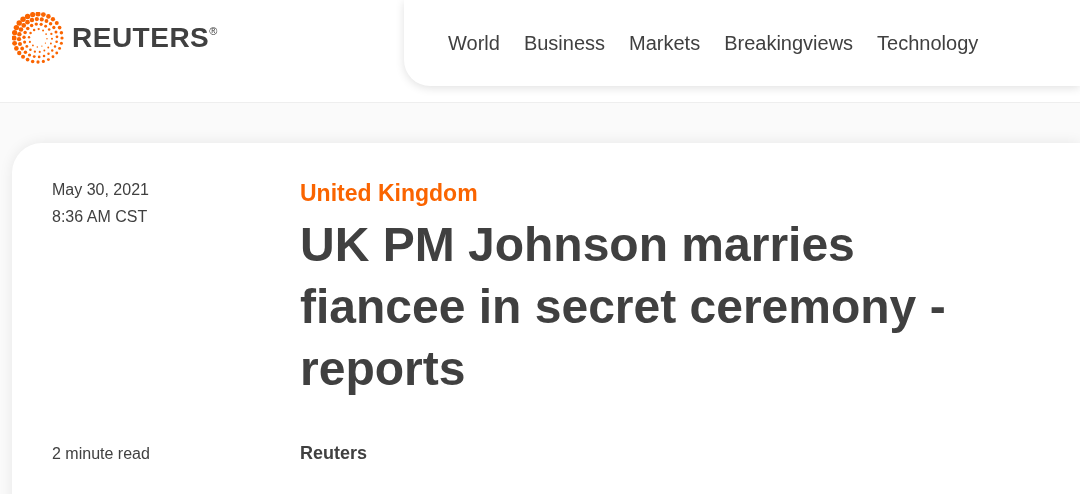  I want to click on byline: Reuters, so click(334, 453).